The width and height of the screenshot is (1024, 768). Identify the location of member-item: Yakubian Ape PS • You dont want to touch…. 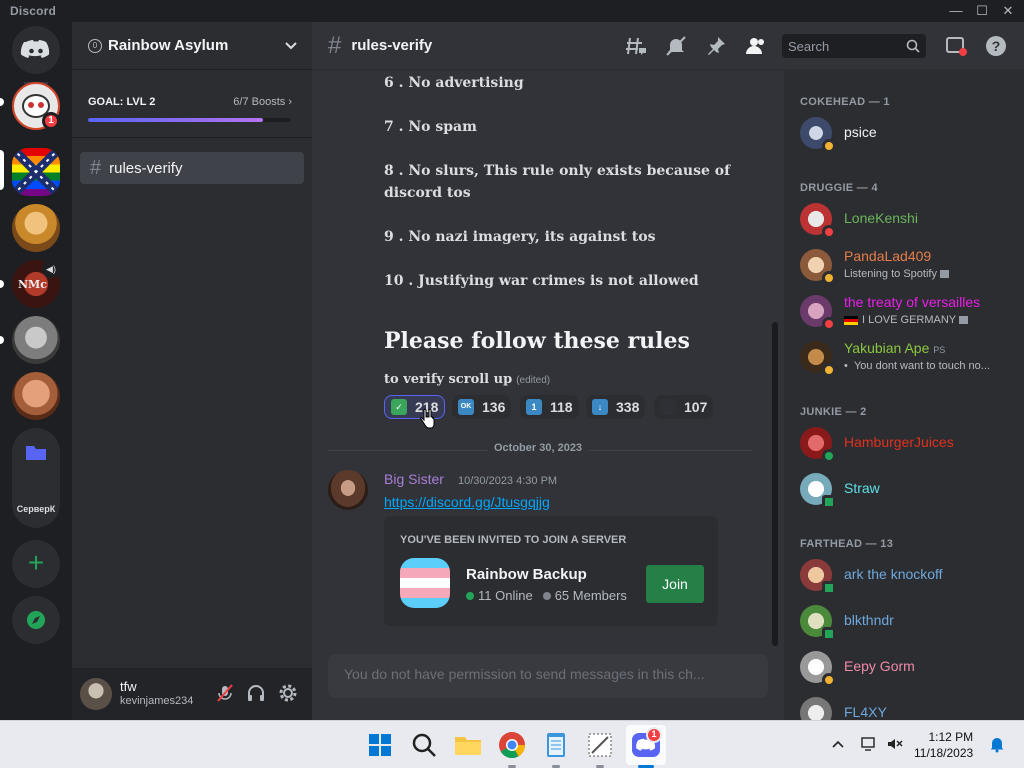
(910, 357).